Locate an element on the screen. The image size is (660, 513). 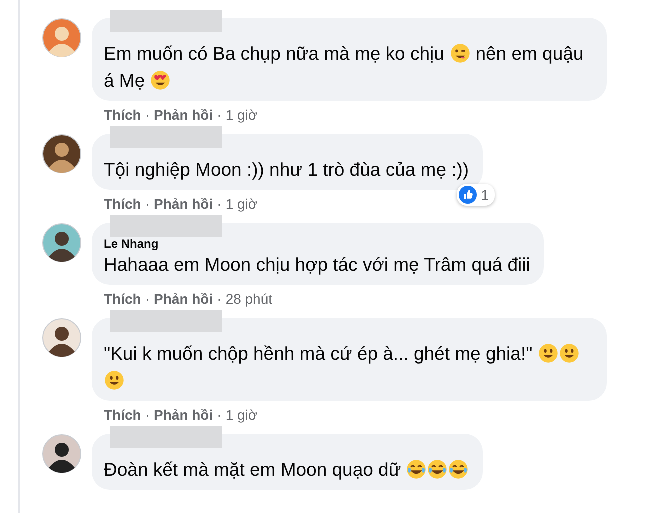
comment-text: Đoàn kết mà mặt em Moon quạo dữ is located at coordinates (287, 469).